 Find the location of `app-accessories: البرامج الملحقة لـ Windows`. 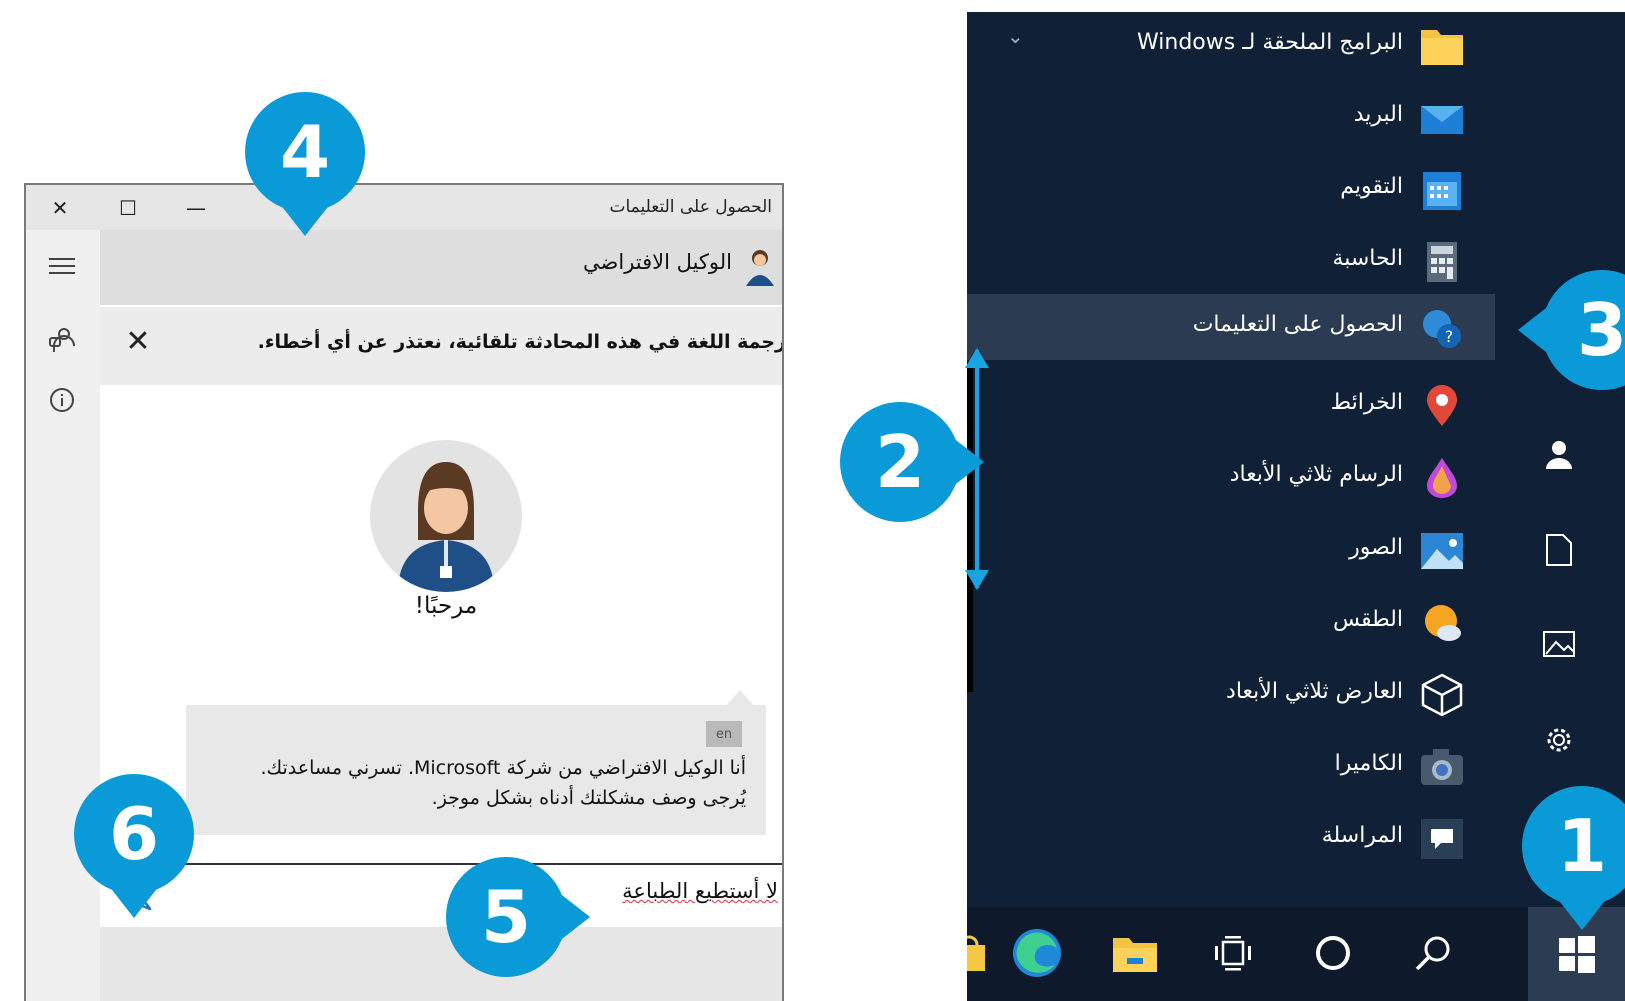

app-accessories: البرامج الملحقة لـ Windows is located at coordinates (1231, 45).